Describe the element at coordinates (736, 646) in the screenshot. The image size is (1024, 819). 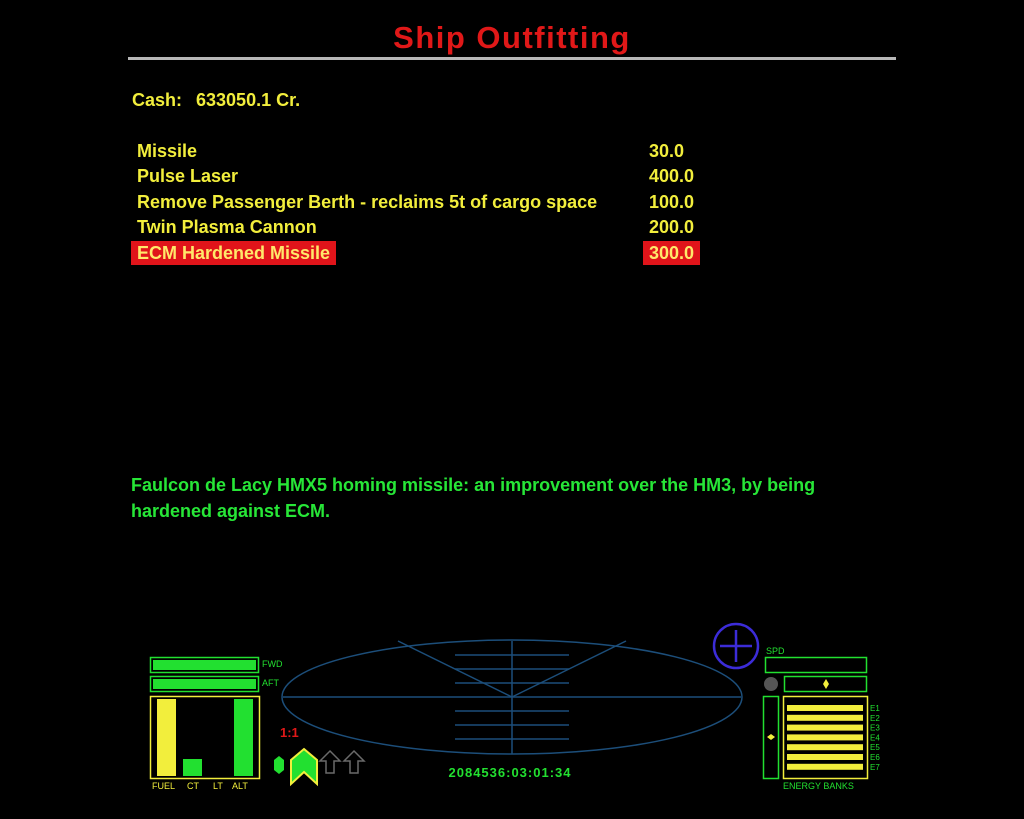
I see `compass-icon` at that location.